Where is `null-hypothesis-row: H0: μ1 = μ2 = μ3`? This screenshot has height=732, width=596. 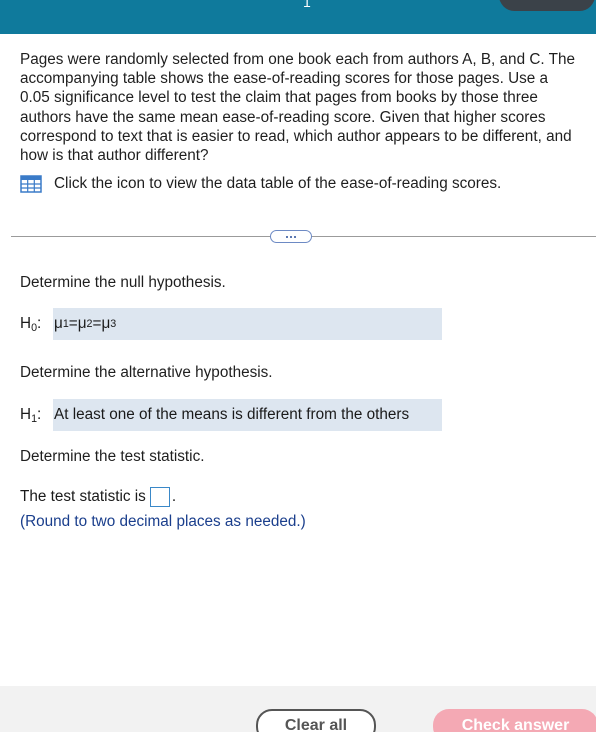
null-hypothesis-row: H0: μ1 = μ2 = μ3 is located at coordinates (231, 324).